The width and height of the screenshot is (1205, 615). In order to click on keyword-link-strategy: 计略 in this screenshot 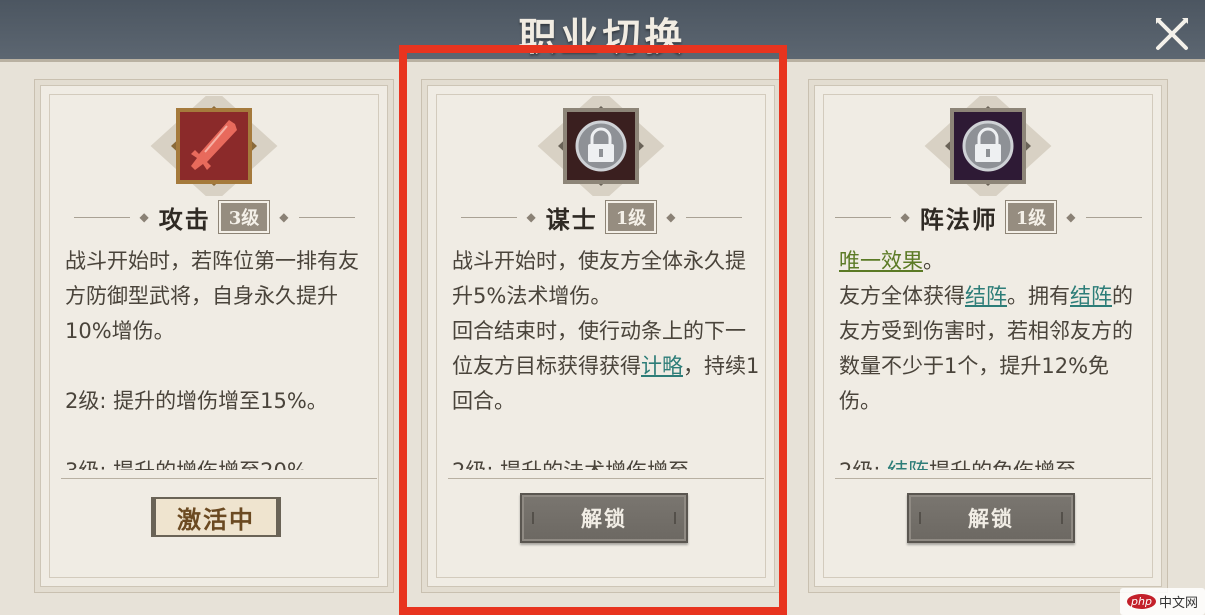, I will do `click(662, 366)`.